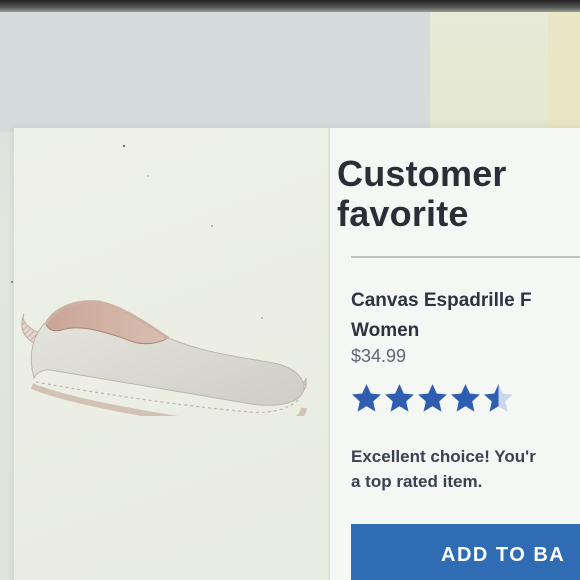 The height and width of the screenshot is (580, 580). I want to click on monitor-bezel, so click(290, 6).